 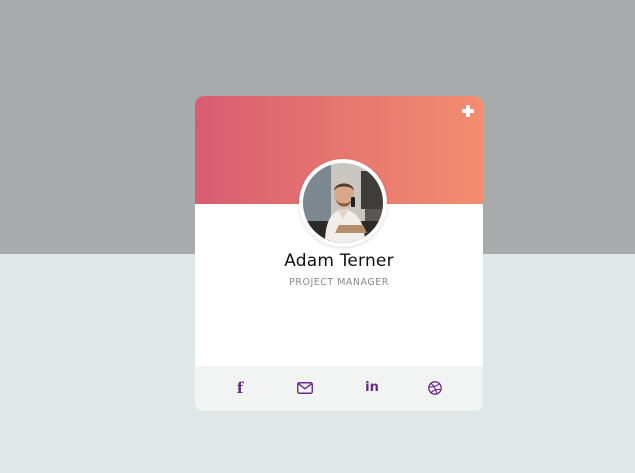 I want to click on facebook-icon: f, so click(x=240, y=388).